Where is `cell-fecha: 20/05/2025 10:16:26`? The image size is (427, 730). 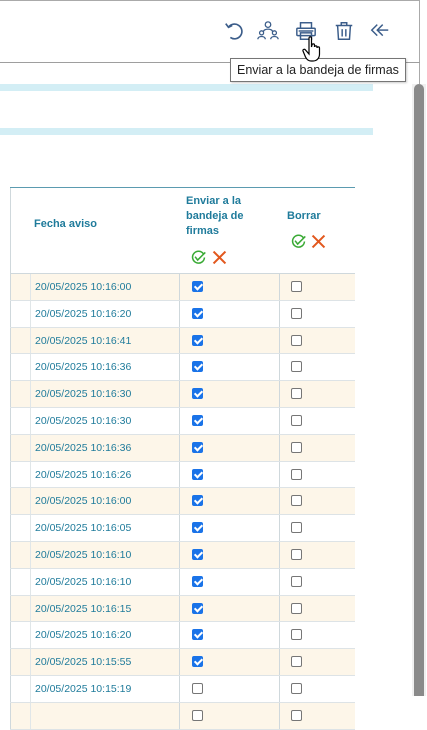
cell-fecha: 20/05/2025 10:16:26 is located at coordinates (95, 474).